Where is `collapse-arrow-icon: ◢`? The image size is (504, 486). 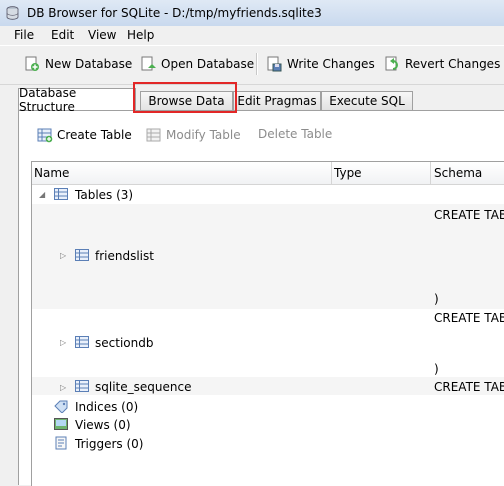
collapse-arrow-icon: ◢ is located at coordinates (42, 194).